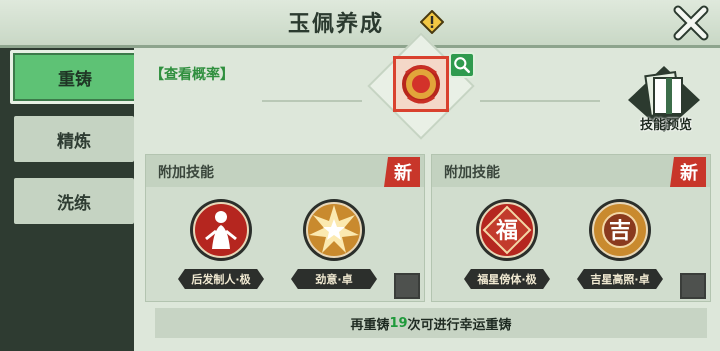 This screenshot has height=351, width=720. I want to click on fu-glyph: 福, so click(506, 231).